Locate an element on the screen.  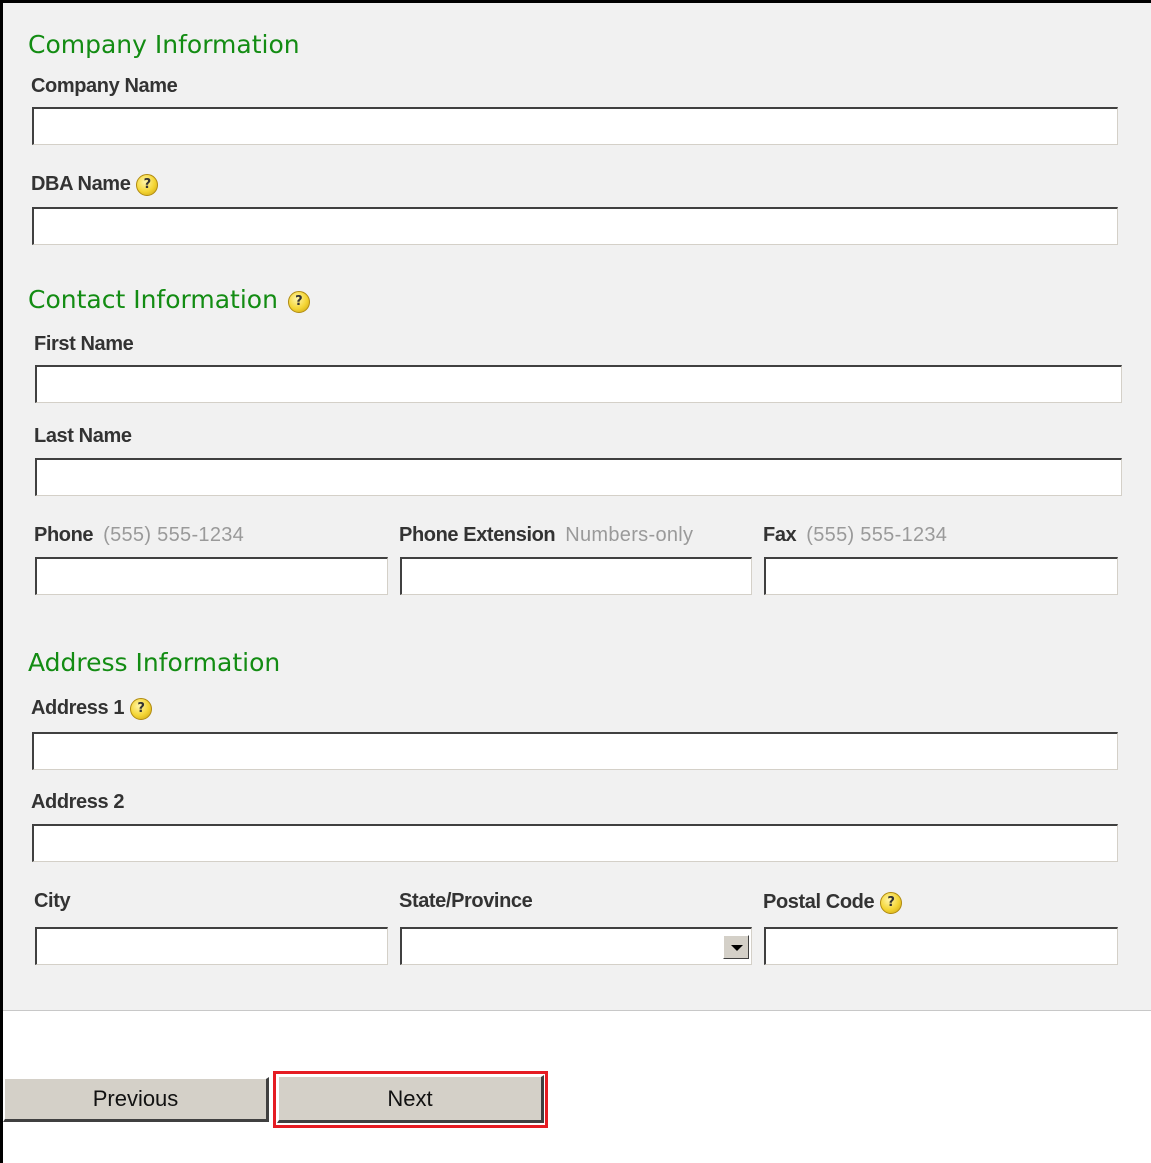
dba-name-help-icon: ? is located at coordinates (147, 184).